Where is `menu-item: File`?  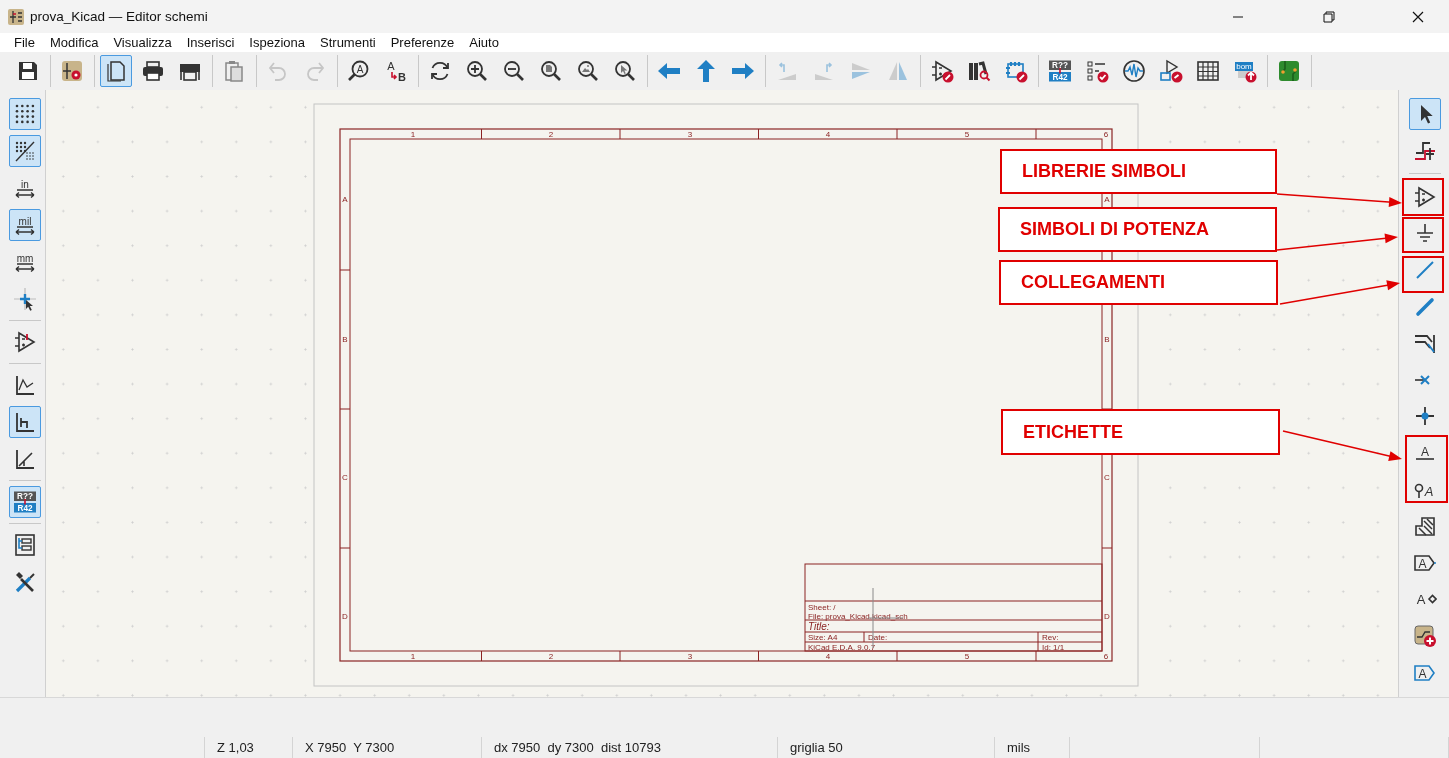
menu-item: File is located at coordinates (24, 42).